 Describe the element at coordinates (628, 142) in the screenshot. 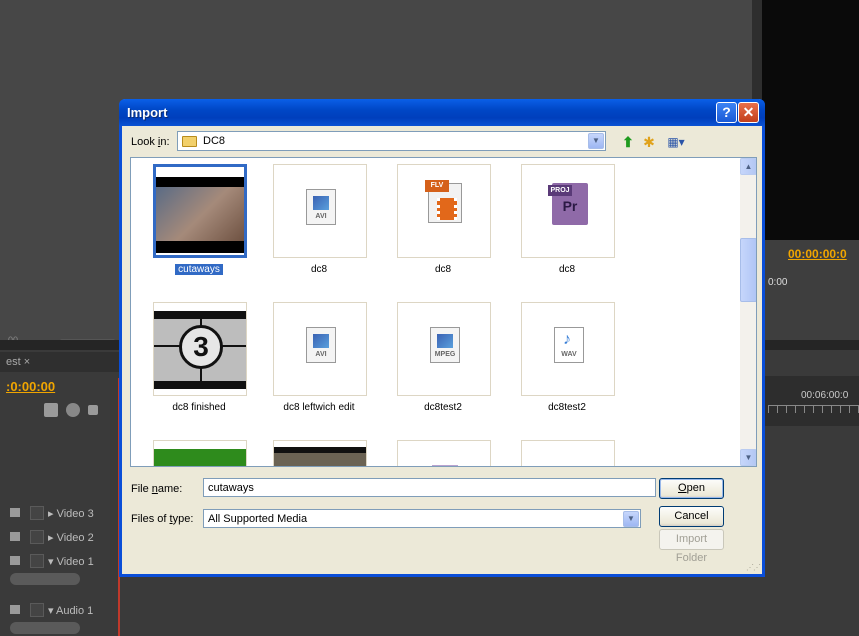

I see `up-one-level-icon: ⬆` at that location.